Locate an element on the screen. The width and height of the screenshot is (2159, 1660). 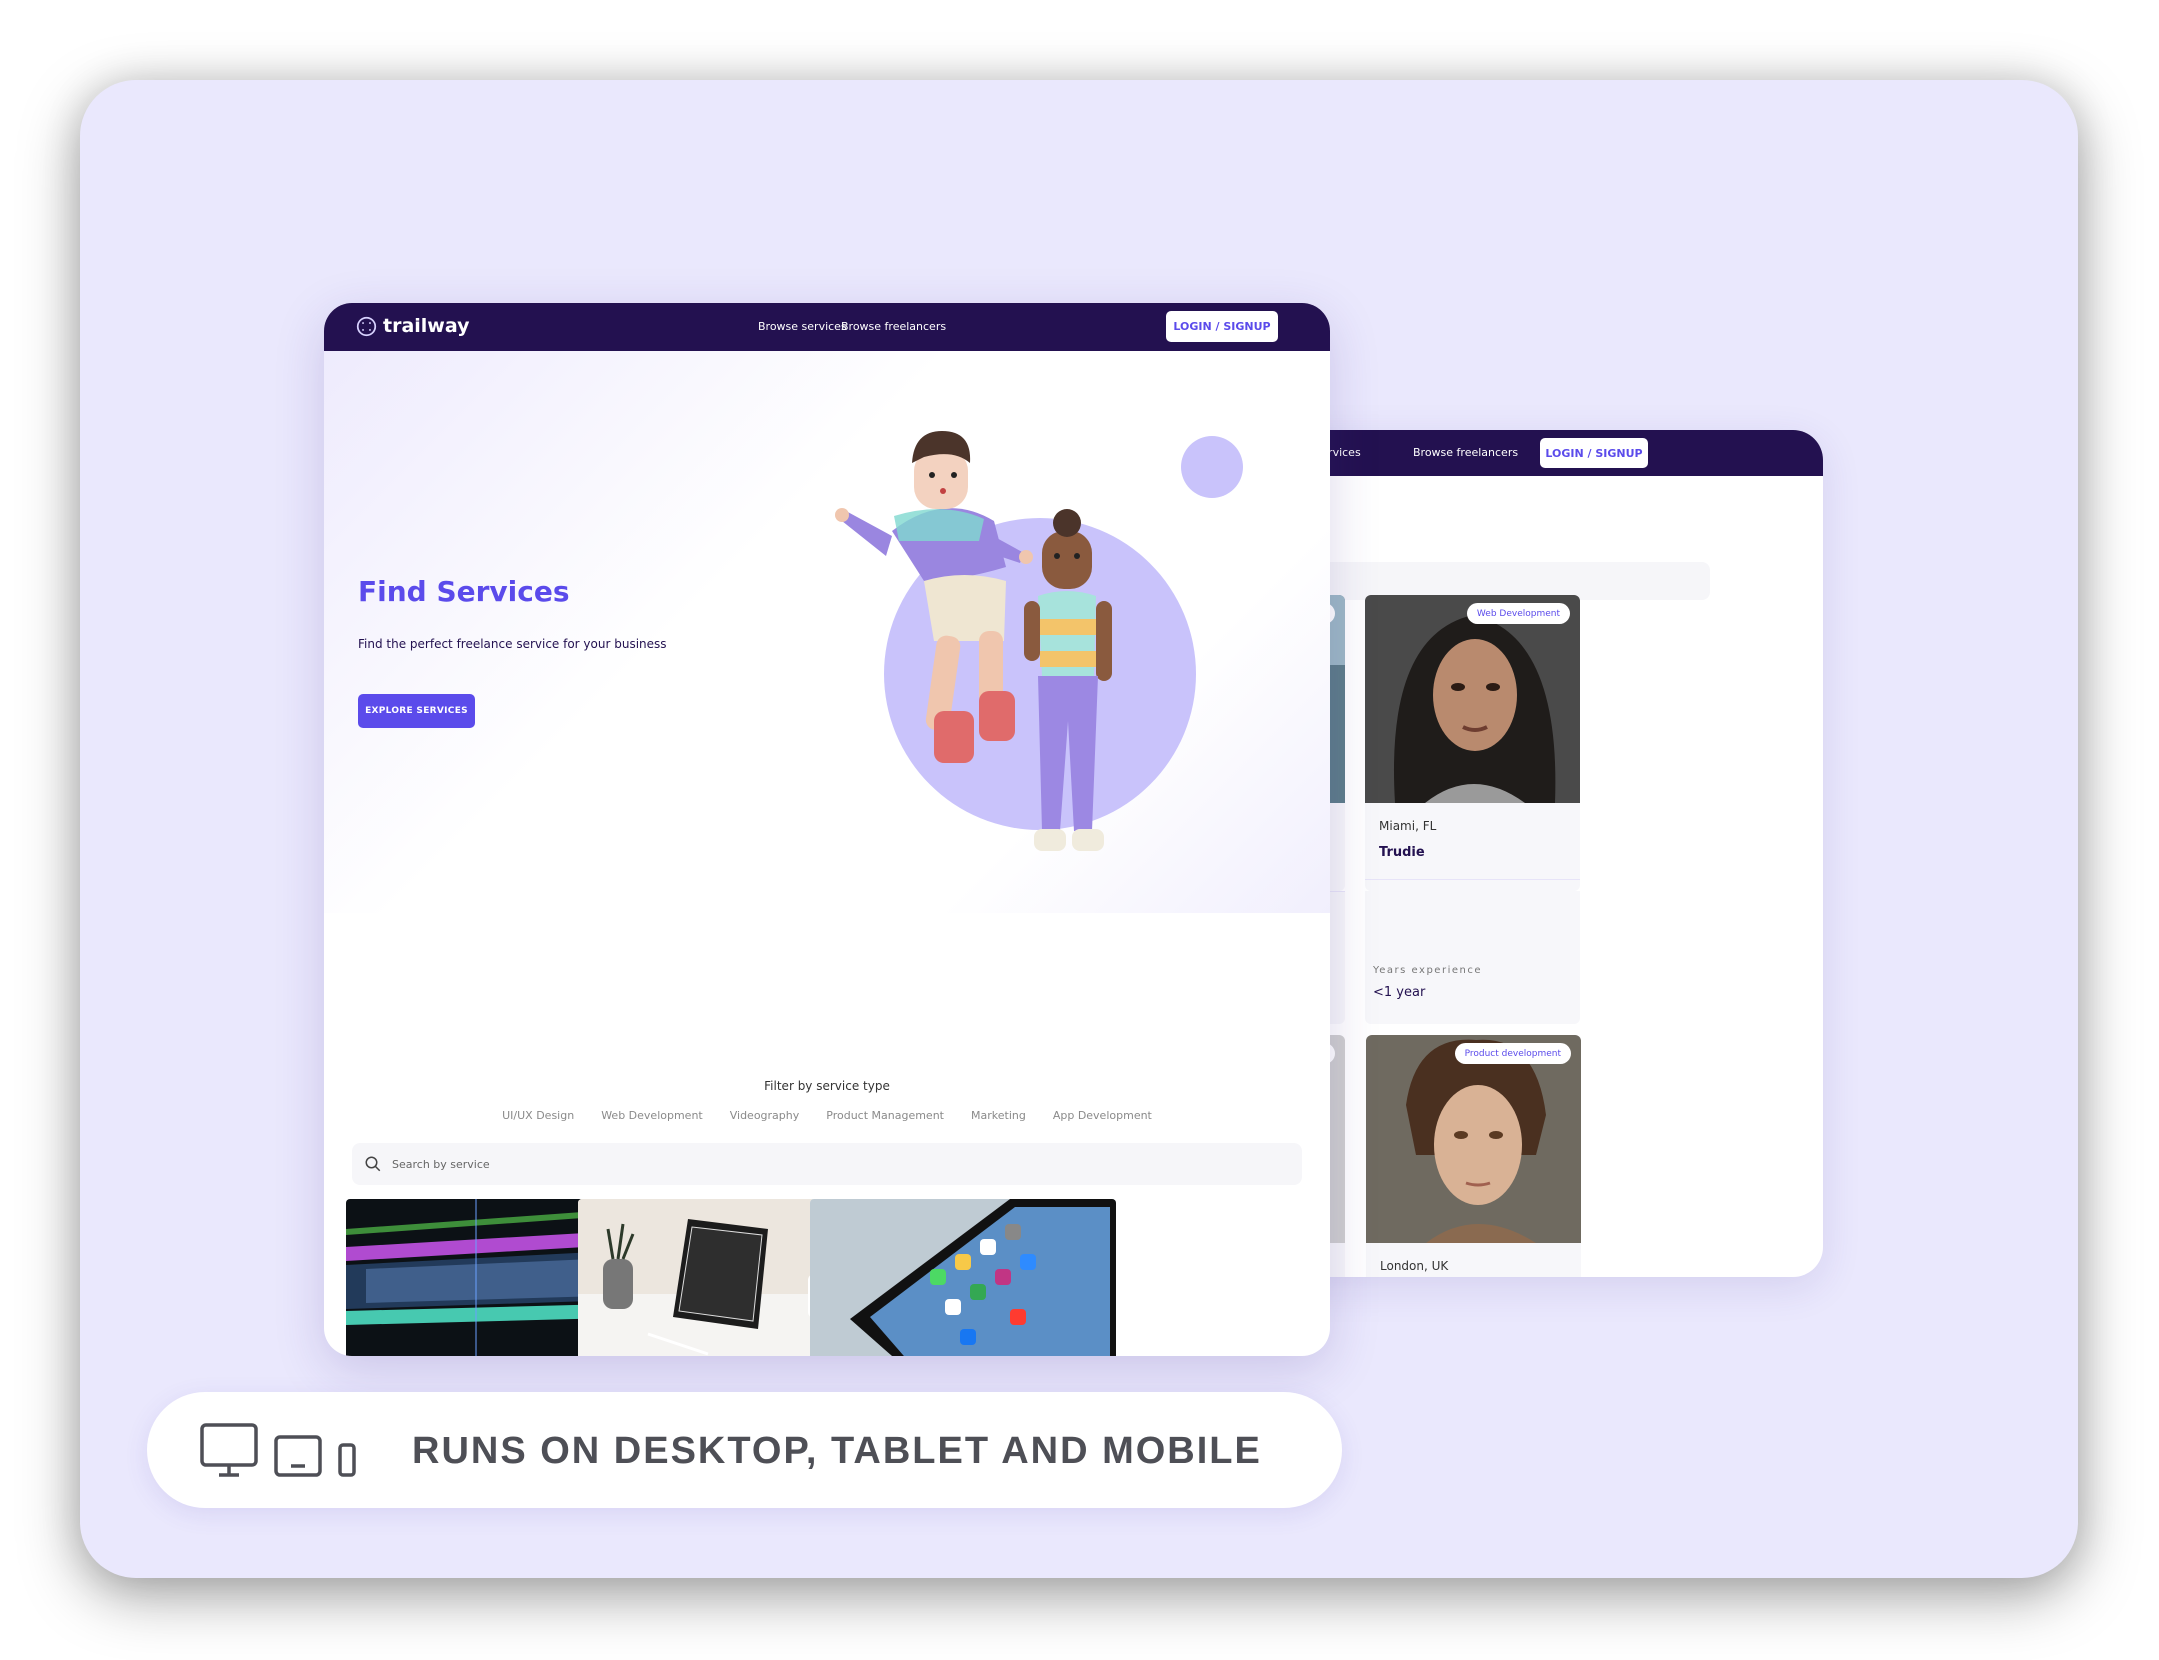
filter-uiux-design: UI/UX Design is located at coordinates (538, 1115).